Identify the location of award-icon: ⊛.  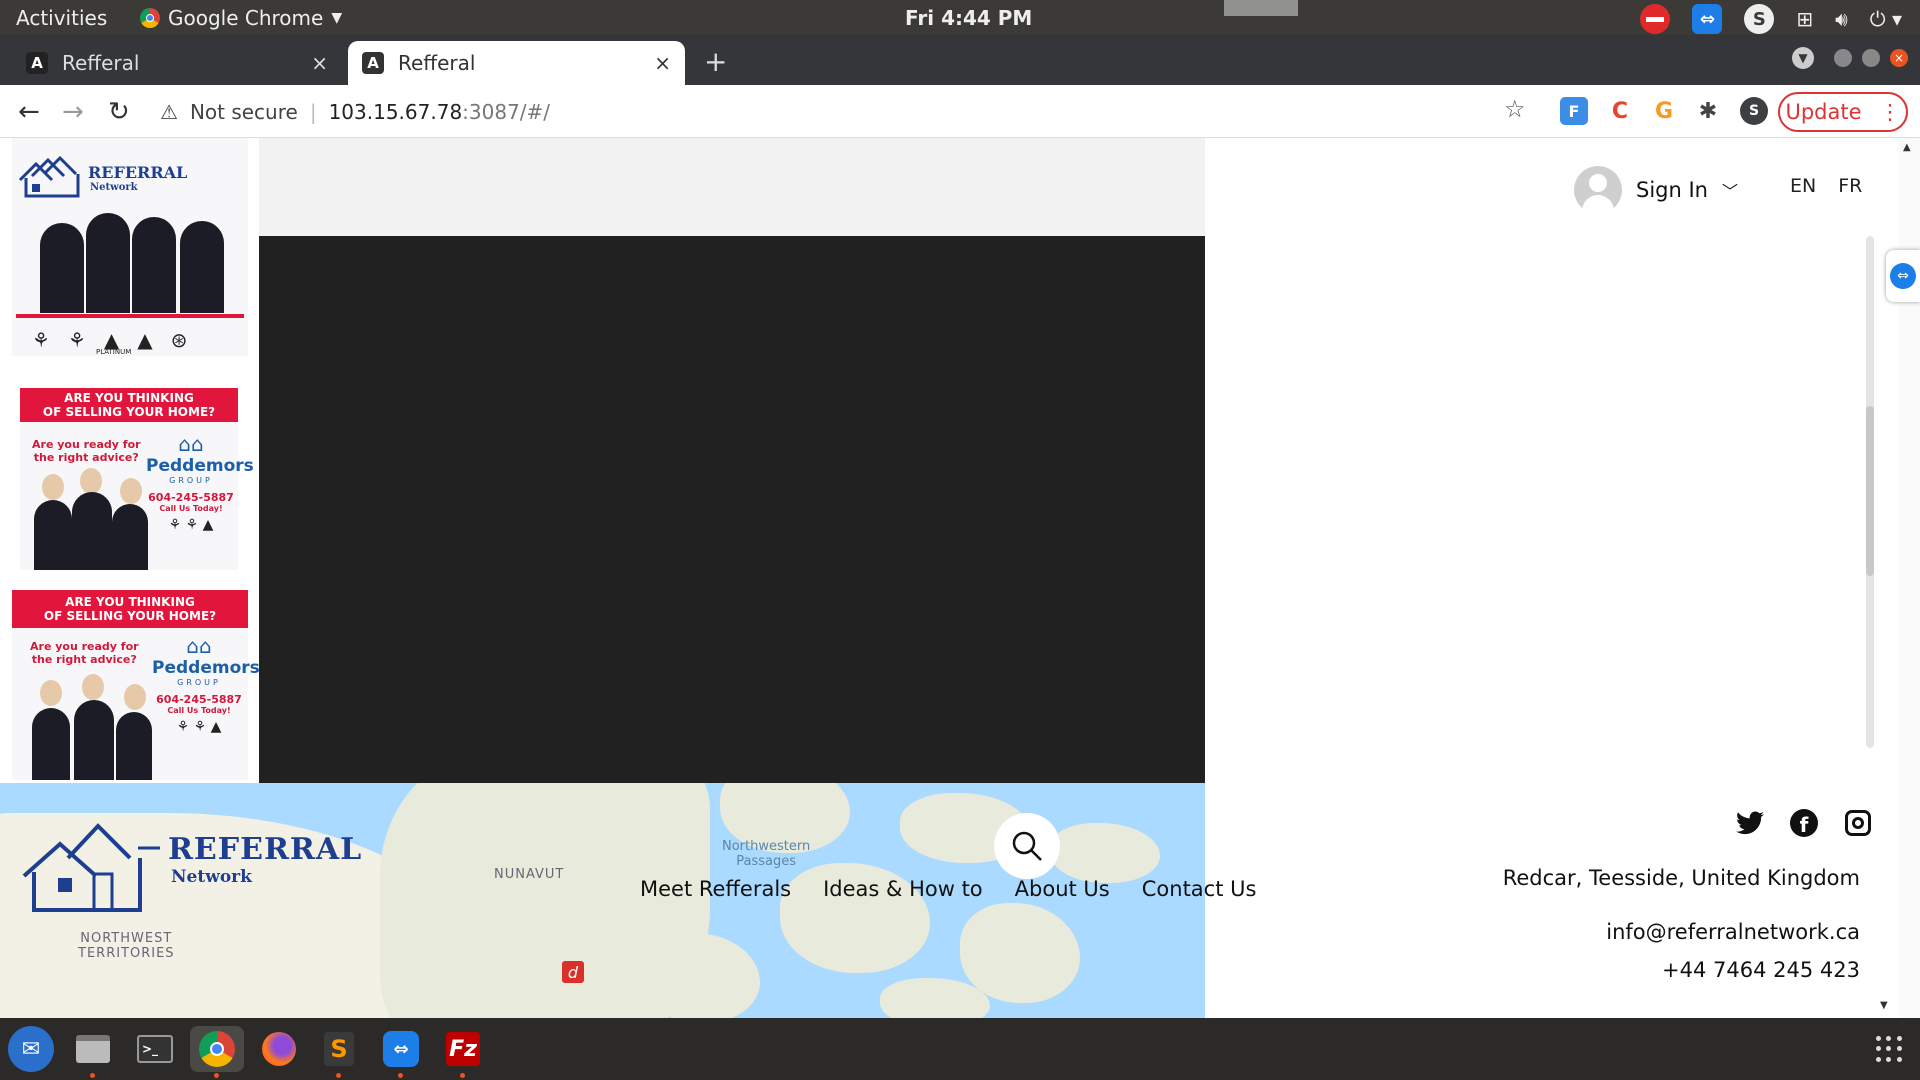
(179, 340).